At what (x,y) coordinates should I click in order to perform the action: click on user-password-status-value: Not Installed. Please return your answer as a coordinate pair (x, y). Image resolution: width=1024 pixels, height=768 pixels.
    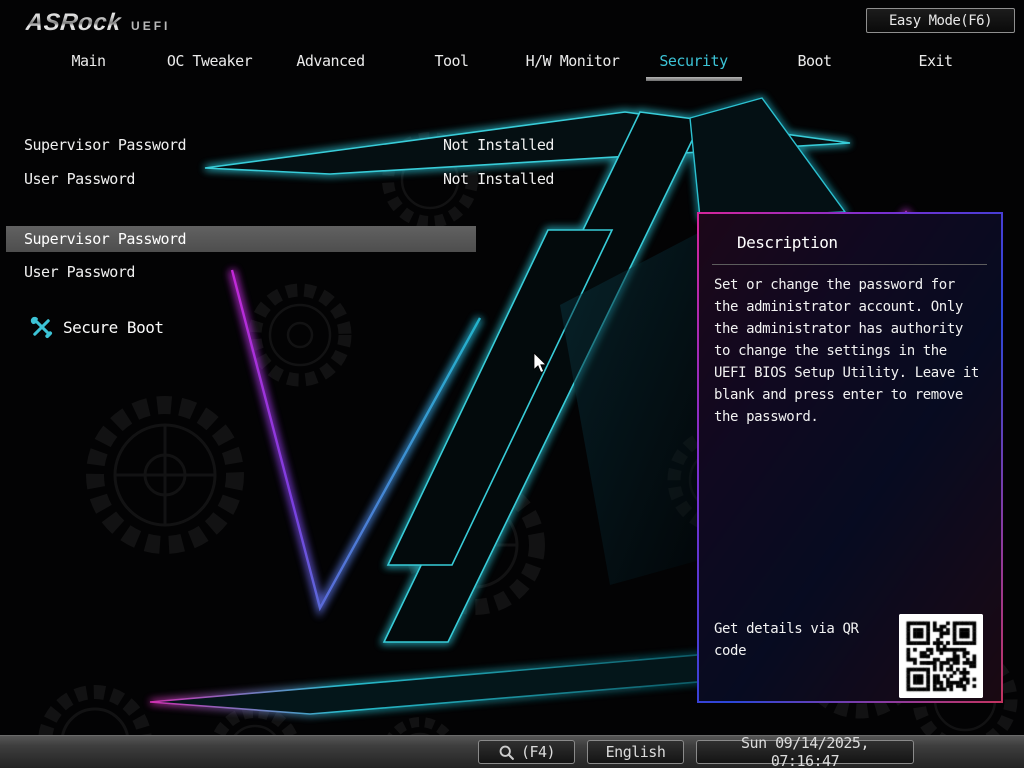
    Looking at the image, I should click on (498, 179).